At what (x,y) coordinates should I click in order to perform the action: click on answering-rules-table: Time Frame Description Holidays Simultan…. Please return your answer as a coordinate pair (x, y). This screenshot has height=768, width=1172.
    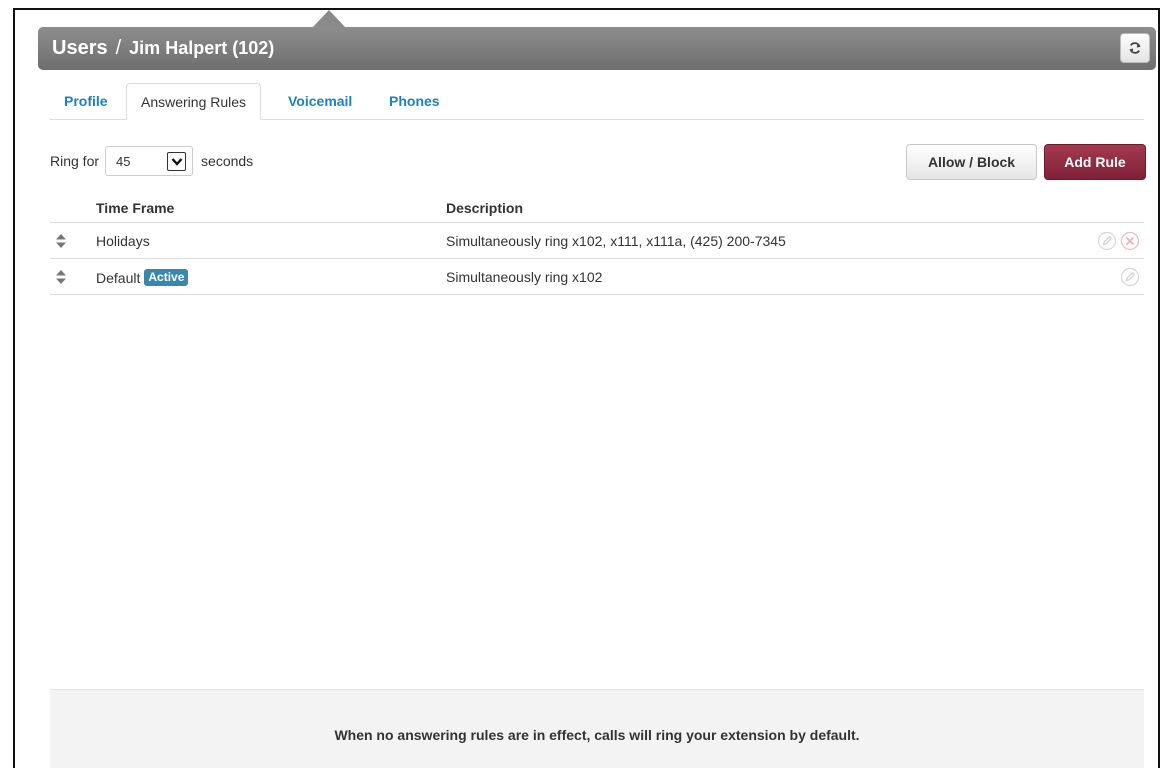
    Looking at the image, I should click on (597, 244).